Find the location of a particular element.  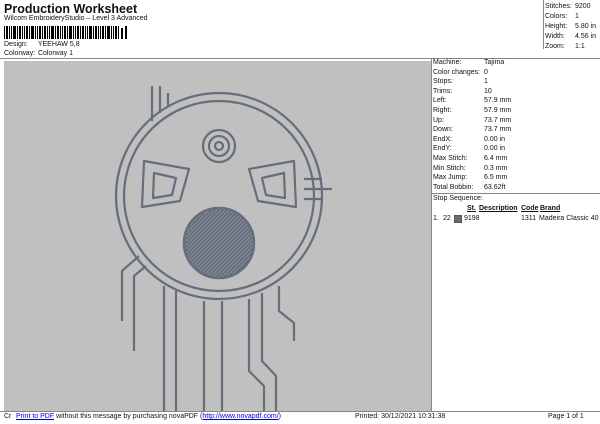

print-to-pdf-link: Print to PDF is located at coordinates (35, 416).